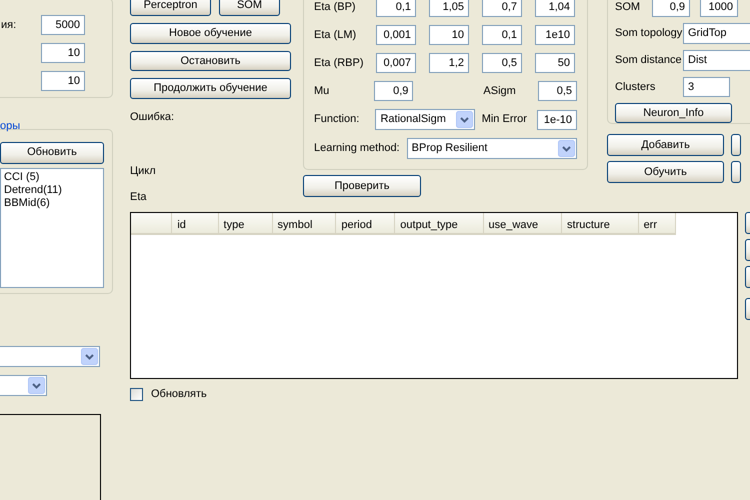  What do you see at coordinates (555, 63) in the screenshot?
I see `text-field: 50` at bounding box center [555, 63].